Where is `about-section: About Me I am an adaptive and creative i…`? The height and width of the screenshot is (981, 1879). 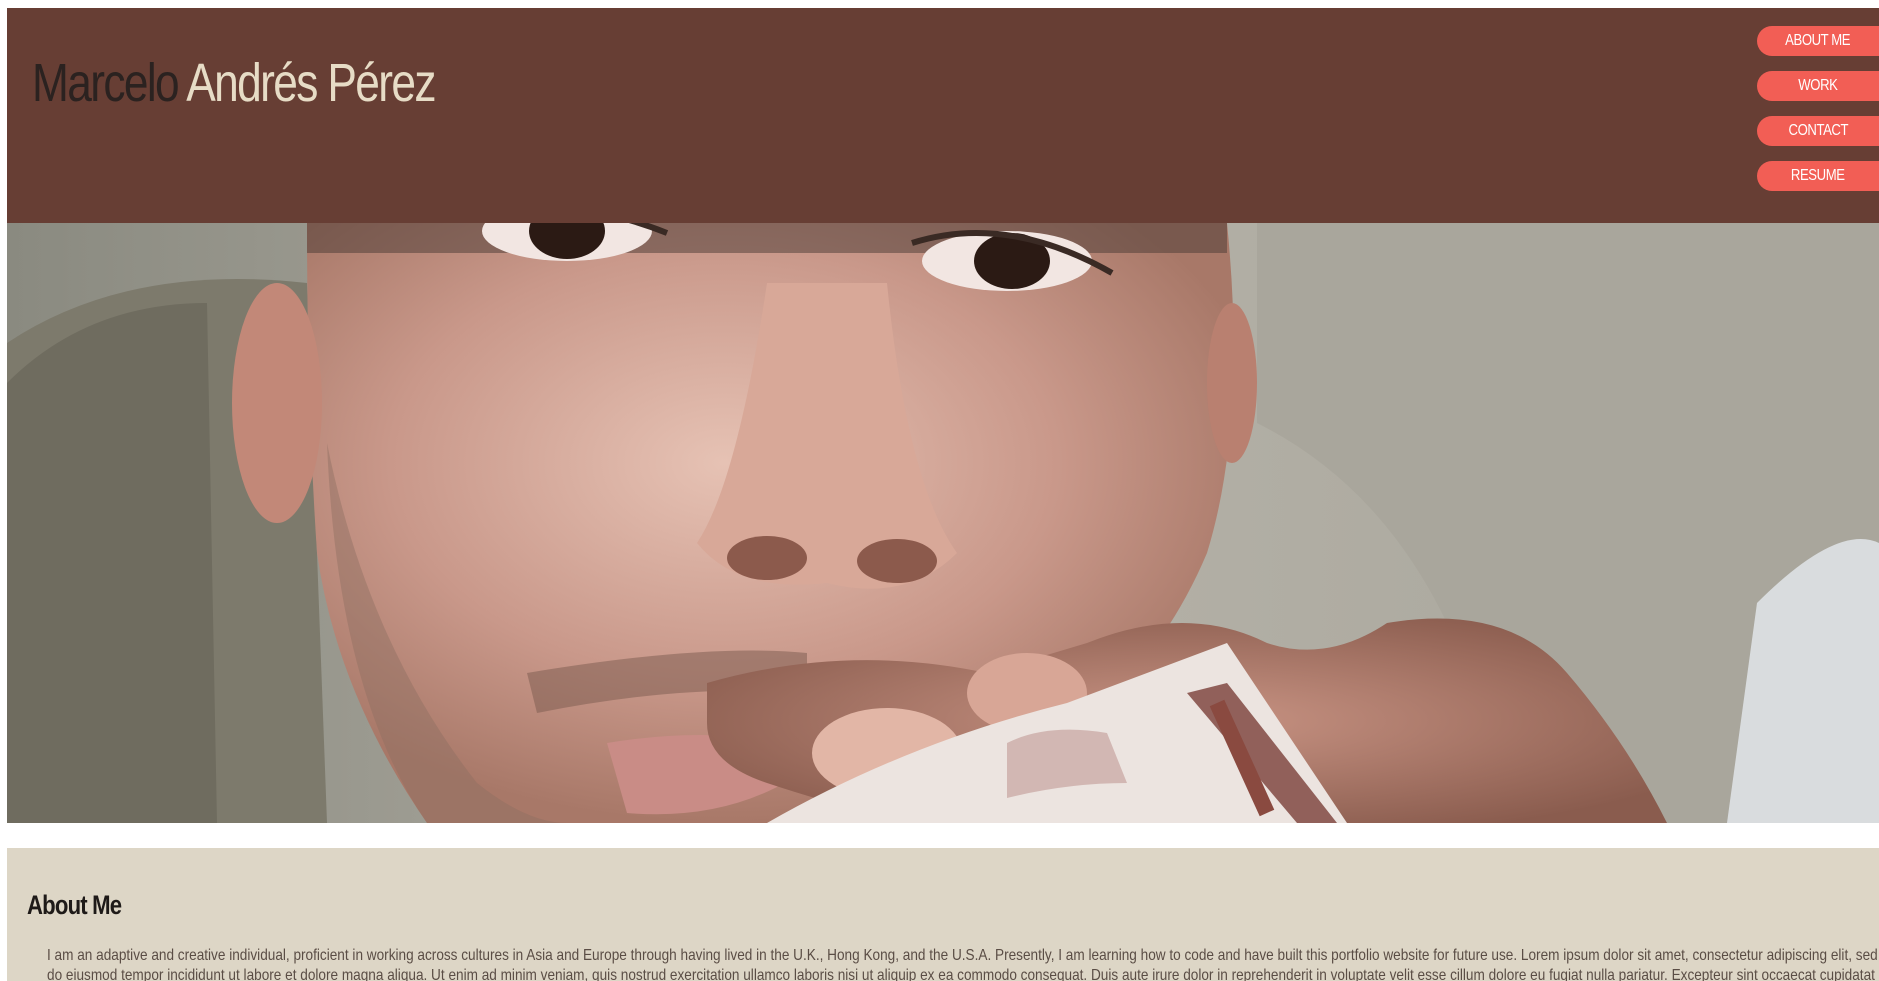
about-section: About Me I am an adaptive and creative i… is located at coordinates (943, 914).